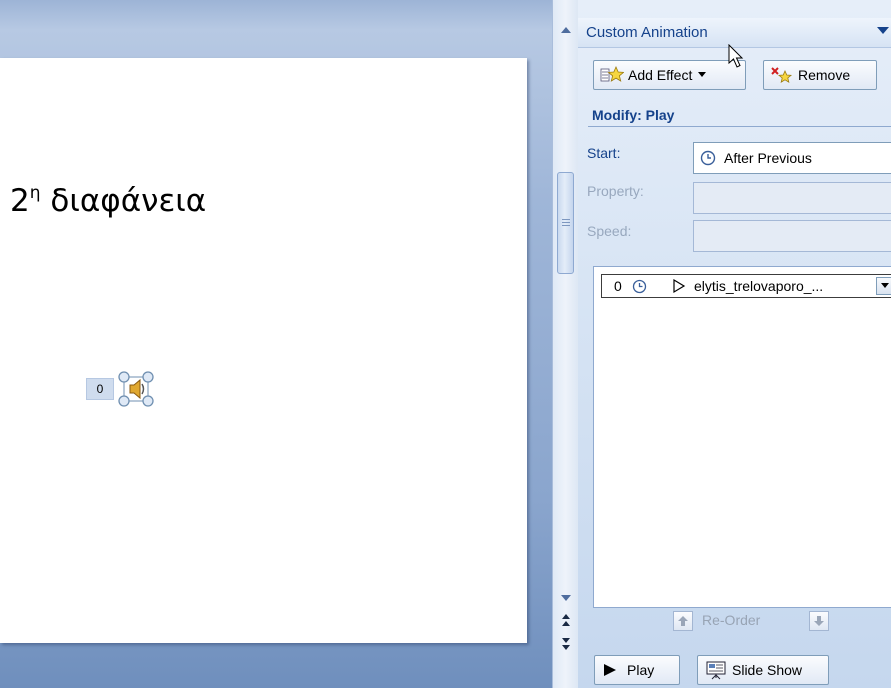 The height and width of the screenshot is (688, 891). I want to click on pane-title: Custom Animation, so click(647, 32).